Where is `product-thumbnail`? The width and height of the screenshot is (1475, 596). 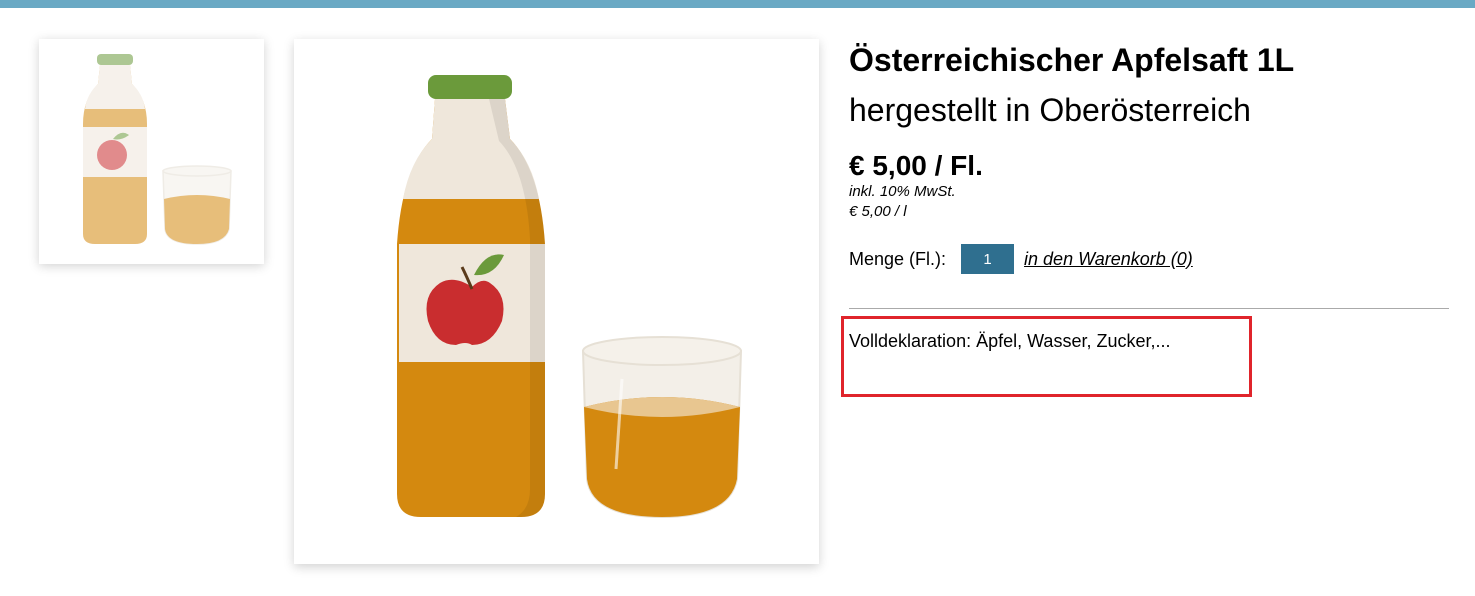
product-thumbnail is located at coordinates (151, 151).